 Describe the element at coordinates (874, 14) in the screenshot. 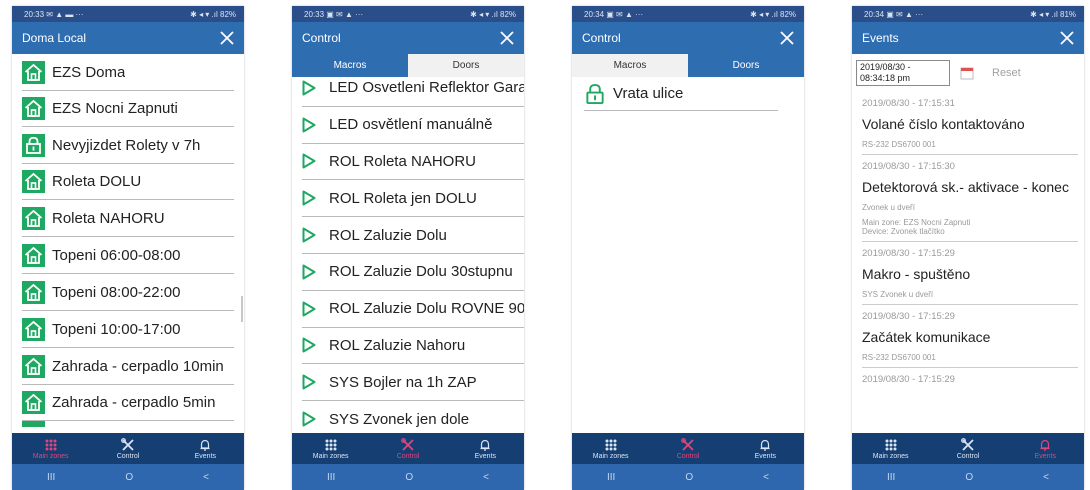

I see `status-time: 20:34` at that location.